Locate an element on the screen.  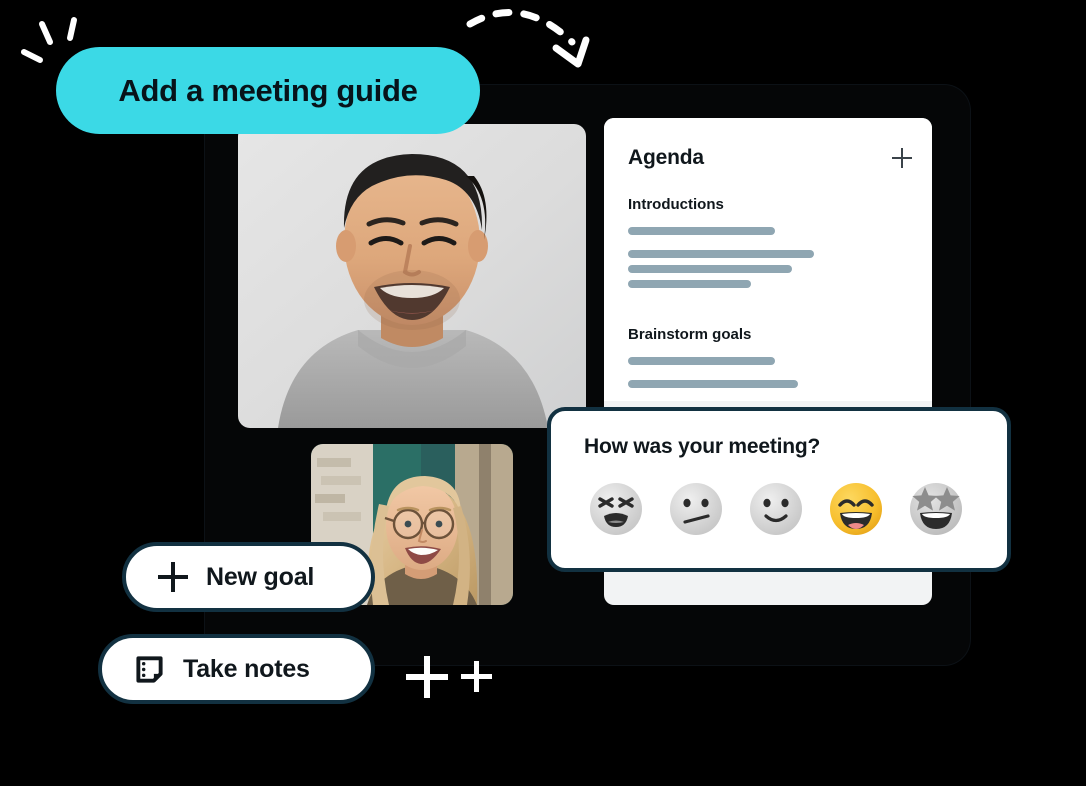
rating-grinning is located at coordinates (856, 509).